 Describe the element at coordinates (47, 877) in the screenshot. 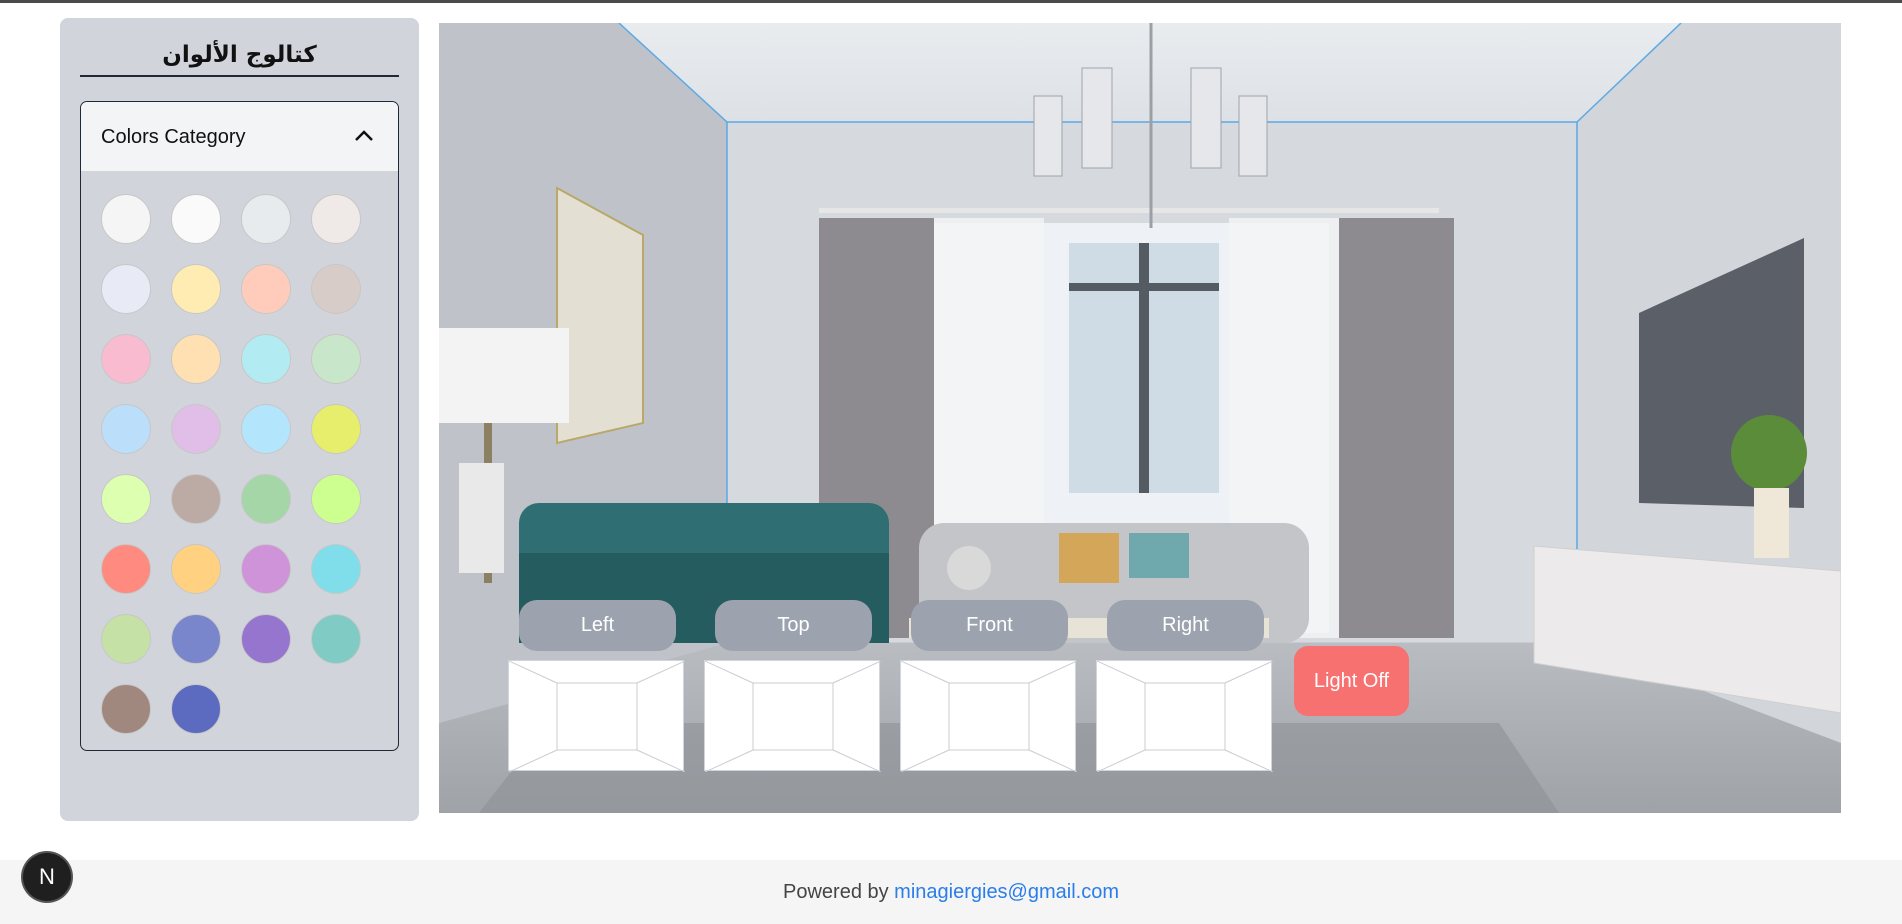

I see `next-badge-icon: N` at that location.